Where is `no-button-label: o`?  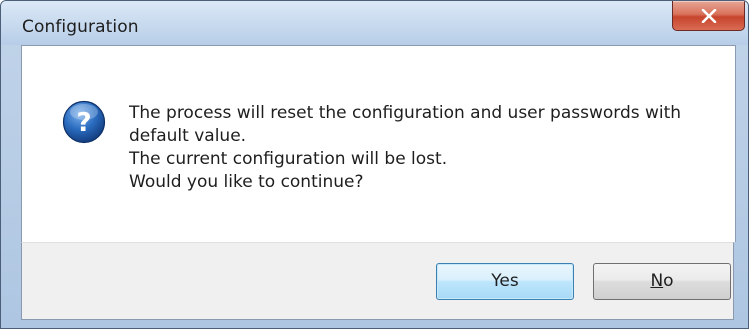
no-button-label: o is located at coordinates (668, 281).